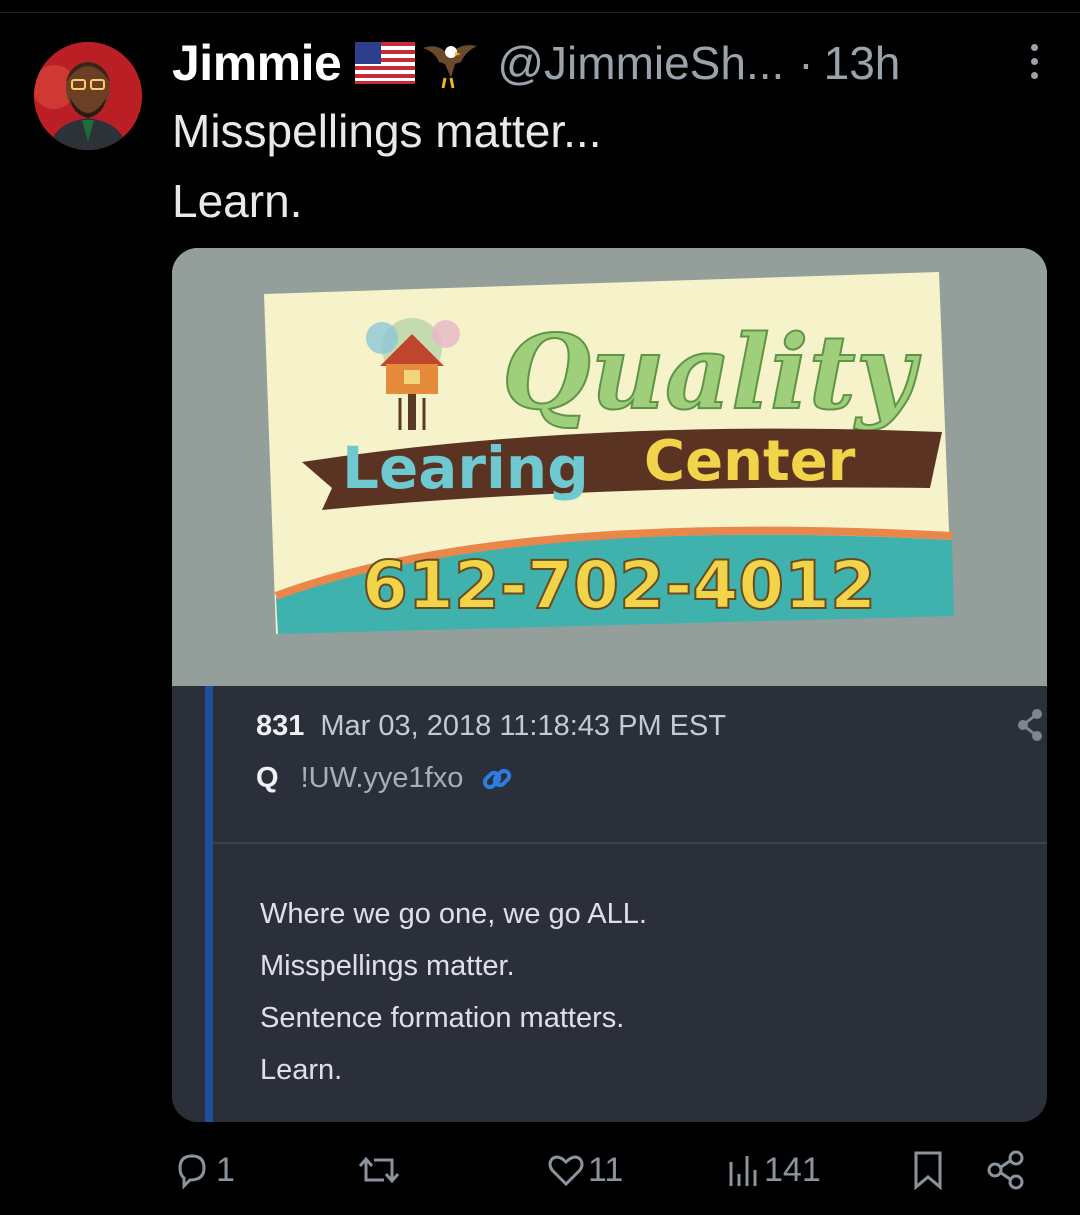 This screenshot has height=1215, width=1080. What do you see at coordinates (743, 1171) in the screenshot?
I see `views-icon` at bounding box center [743, 1171].